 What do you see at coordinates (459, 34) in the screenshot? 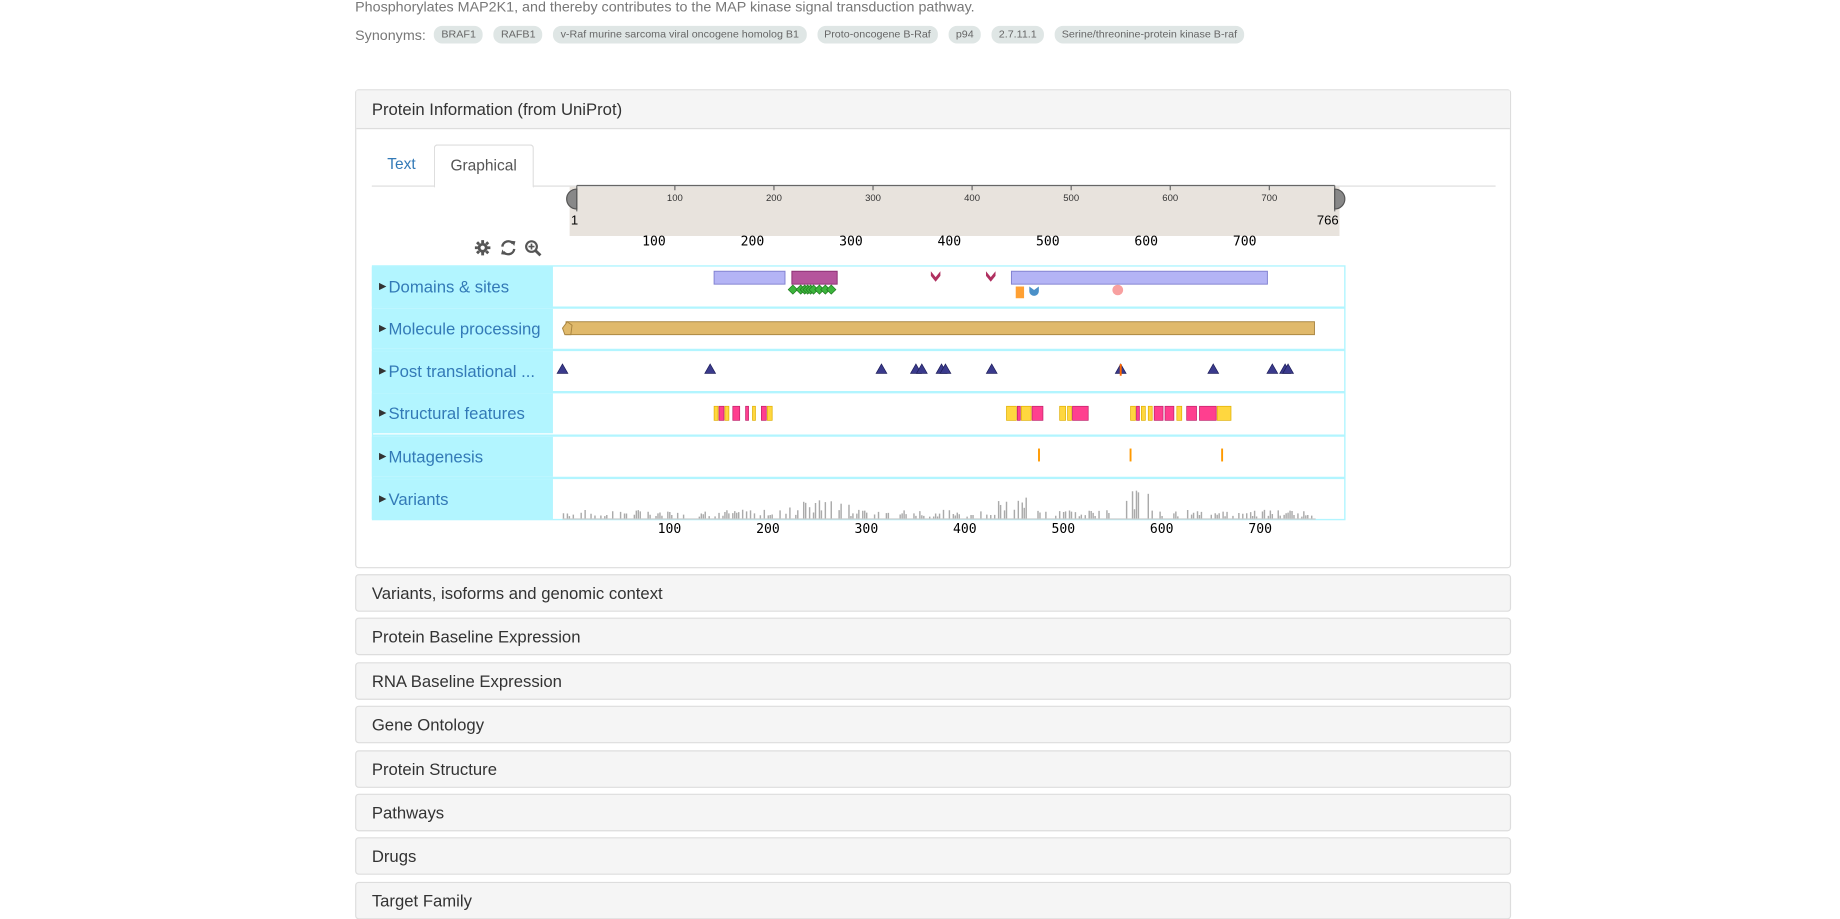
I see `synonym-badge: BRAF1` at bounding box center [459, 34].